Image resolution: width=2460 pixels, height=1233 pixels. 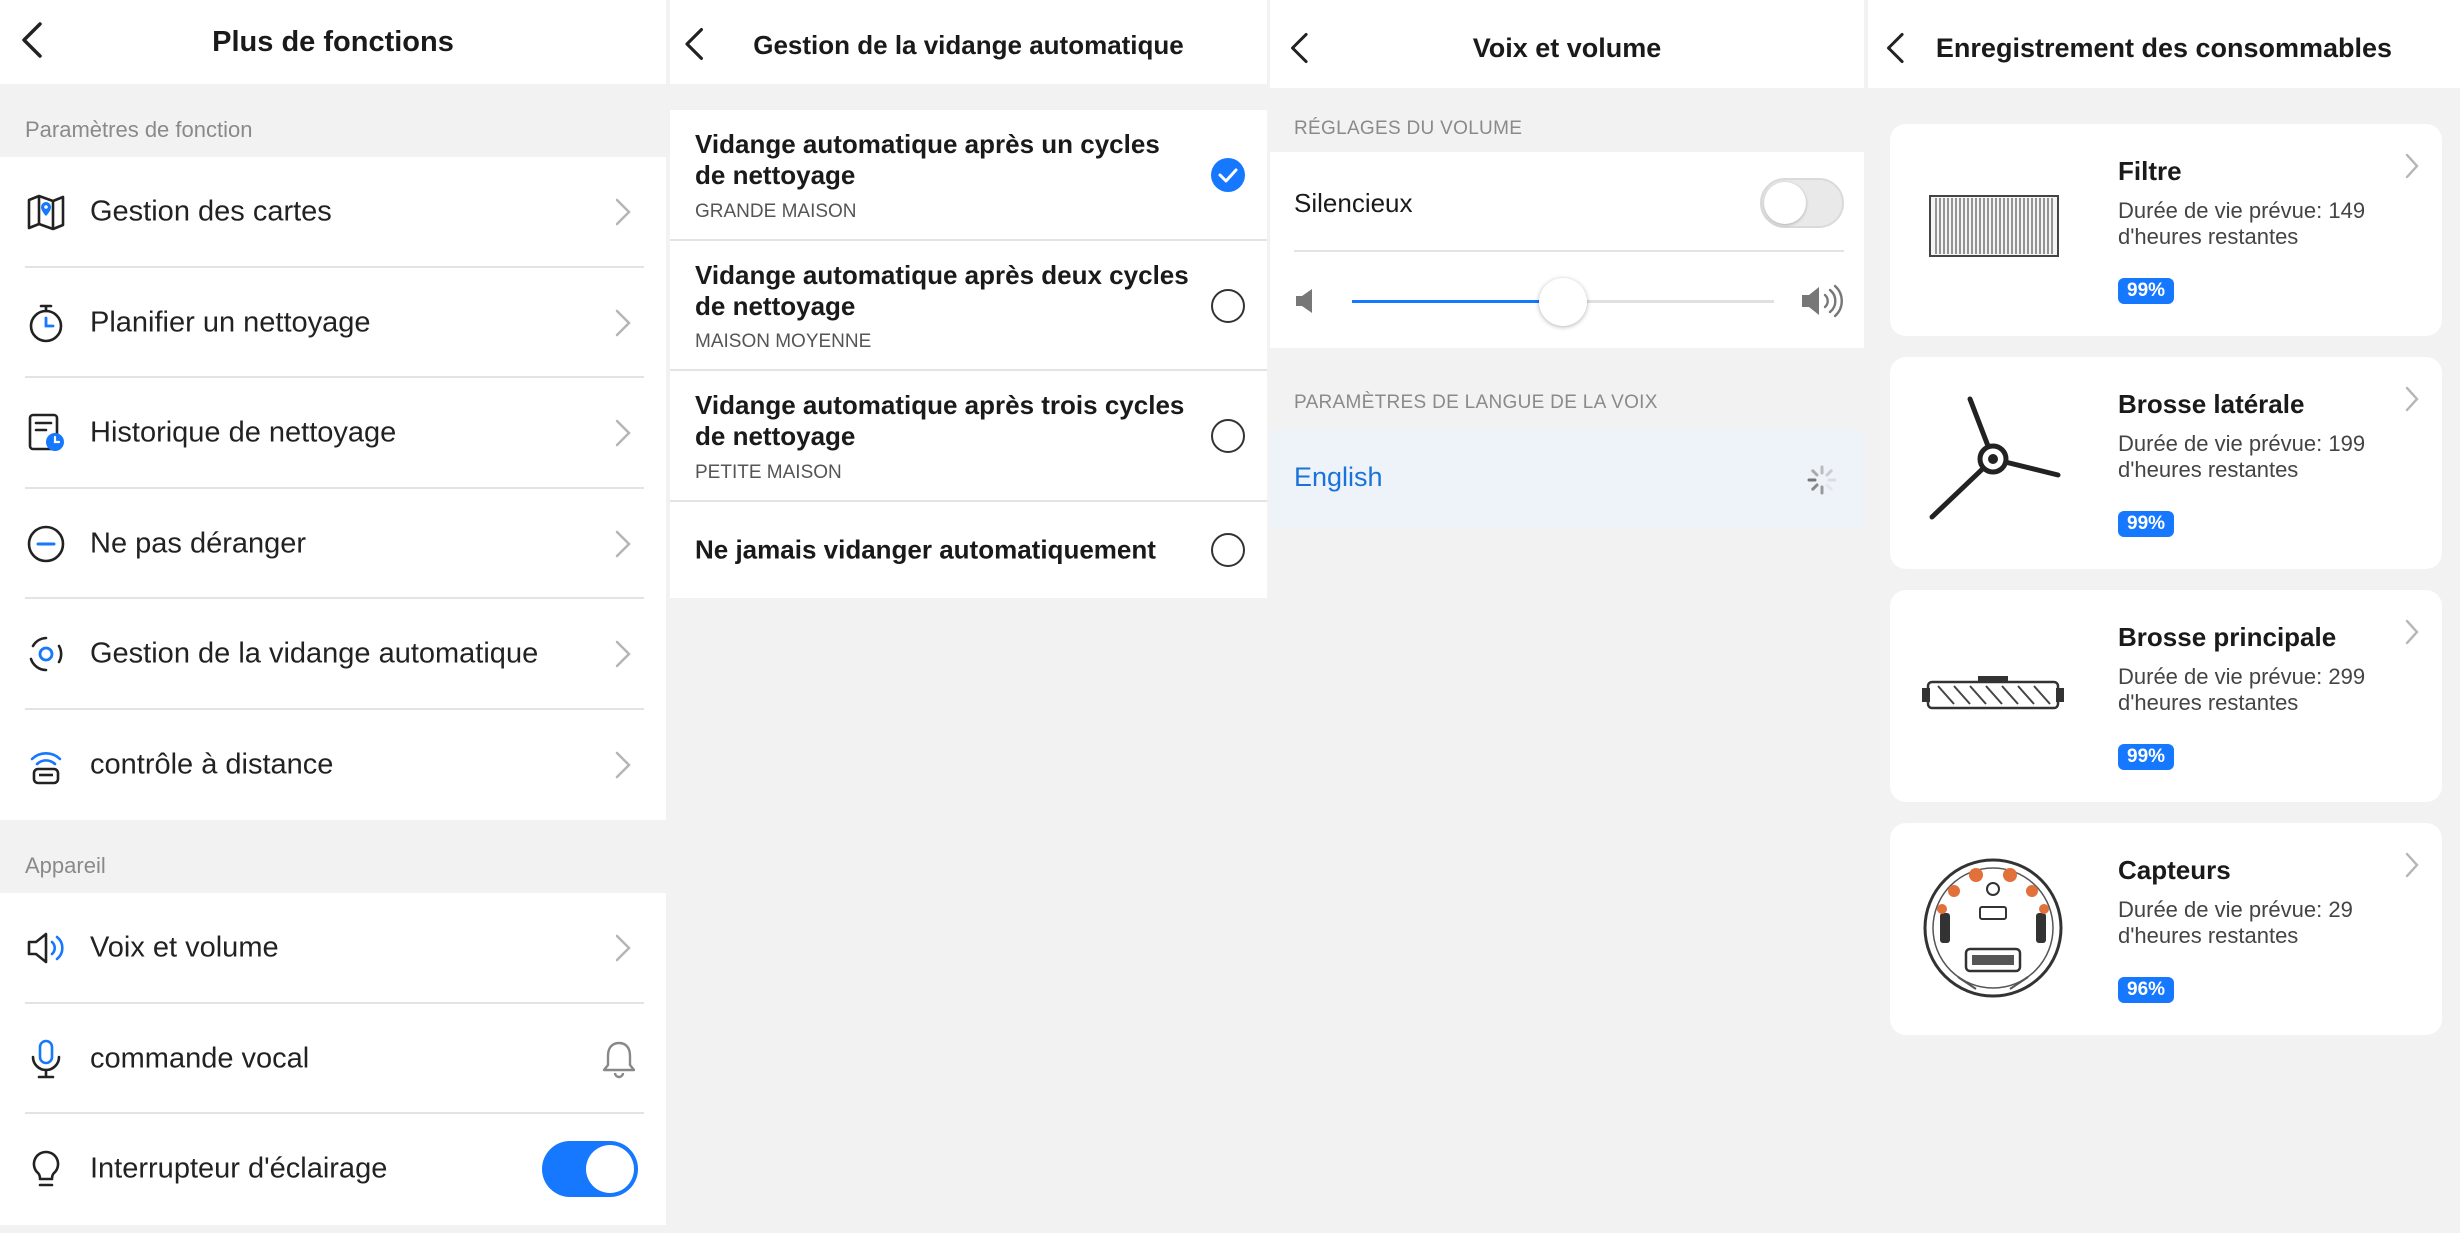 I want to click on divider, so click(x=1569, y=251).